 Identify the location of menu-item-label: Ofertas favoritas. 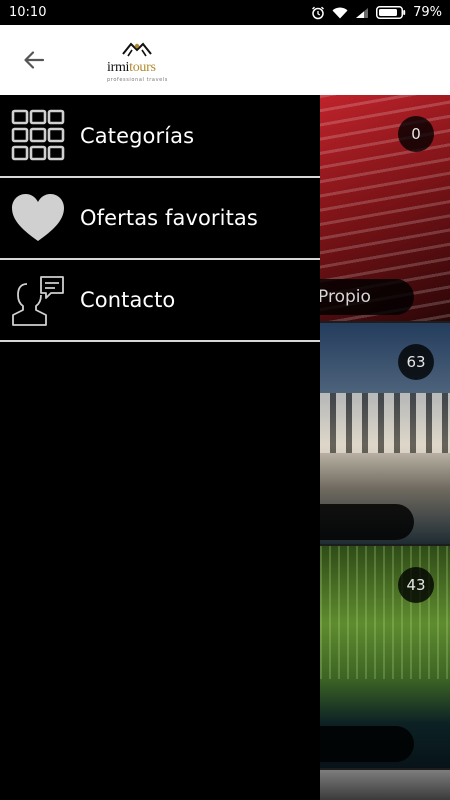
(169, 218).